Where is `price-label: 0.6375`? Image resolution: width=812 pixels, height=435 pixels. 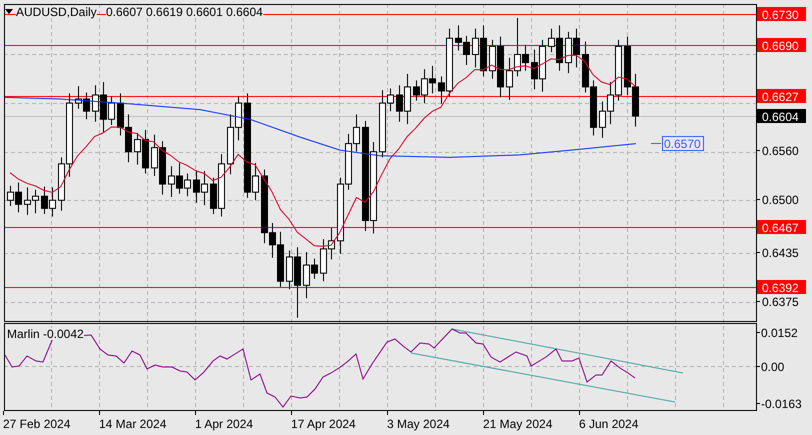
price-label: 0.6375 is located at coordinates (780, 302).